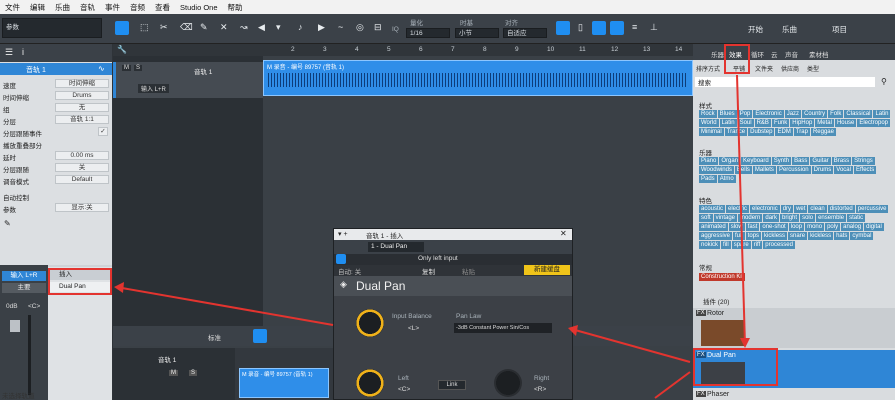 The height and width of the screenshot is (400, 895). Describe the element at coordinates (632, 346) in the screenshot. I see `arrow-browser-to-plugin` at that location.